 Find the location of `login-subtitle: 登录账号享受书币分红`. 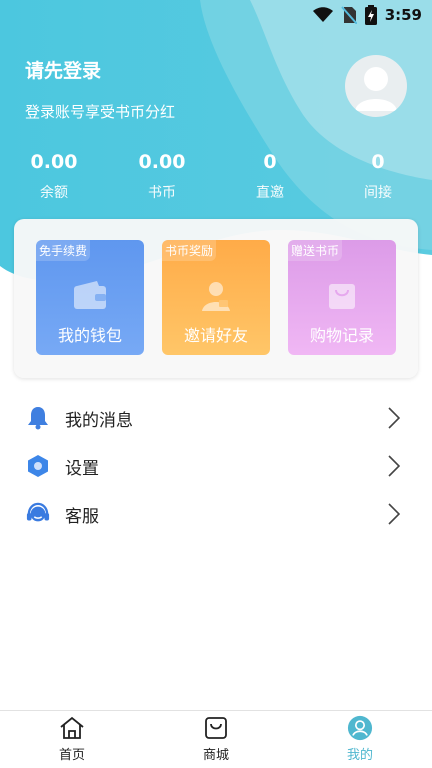

login-subtitle: 登录账号享受书币分红 is located at coordinates (100, 112).